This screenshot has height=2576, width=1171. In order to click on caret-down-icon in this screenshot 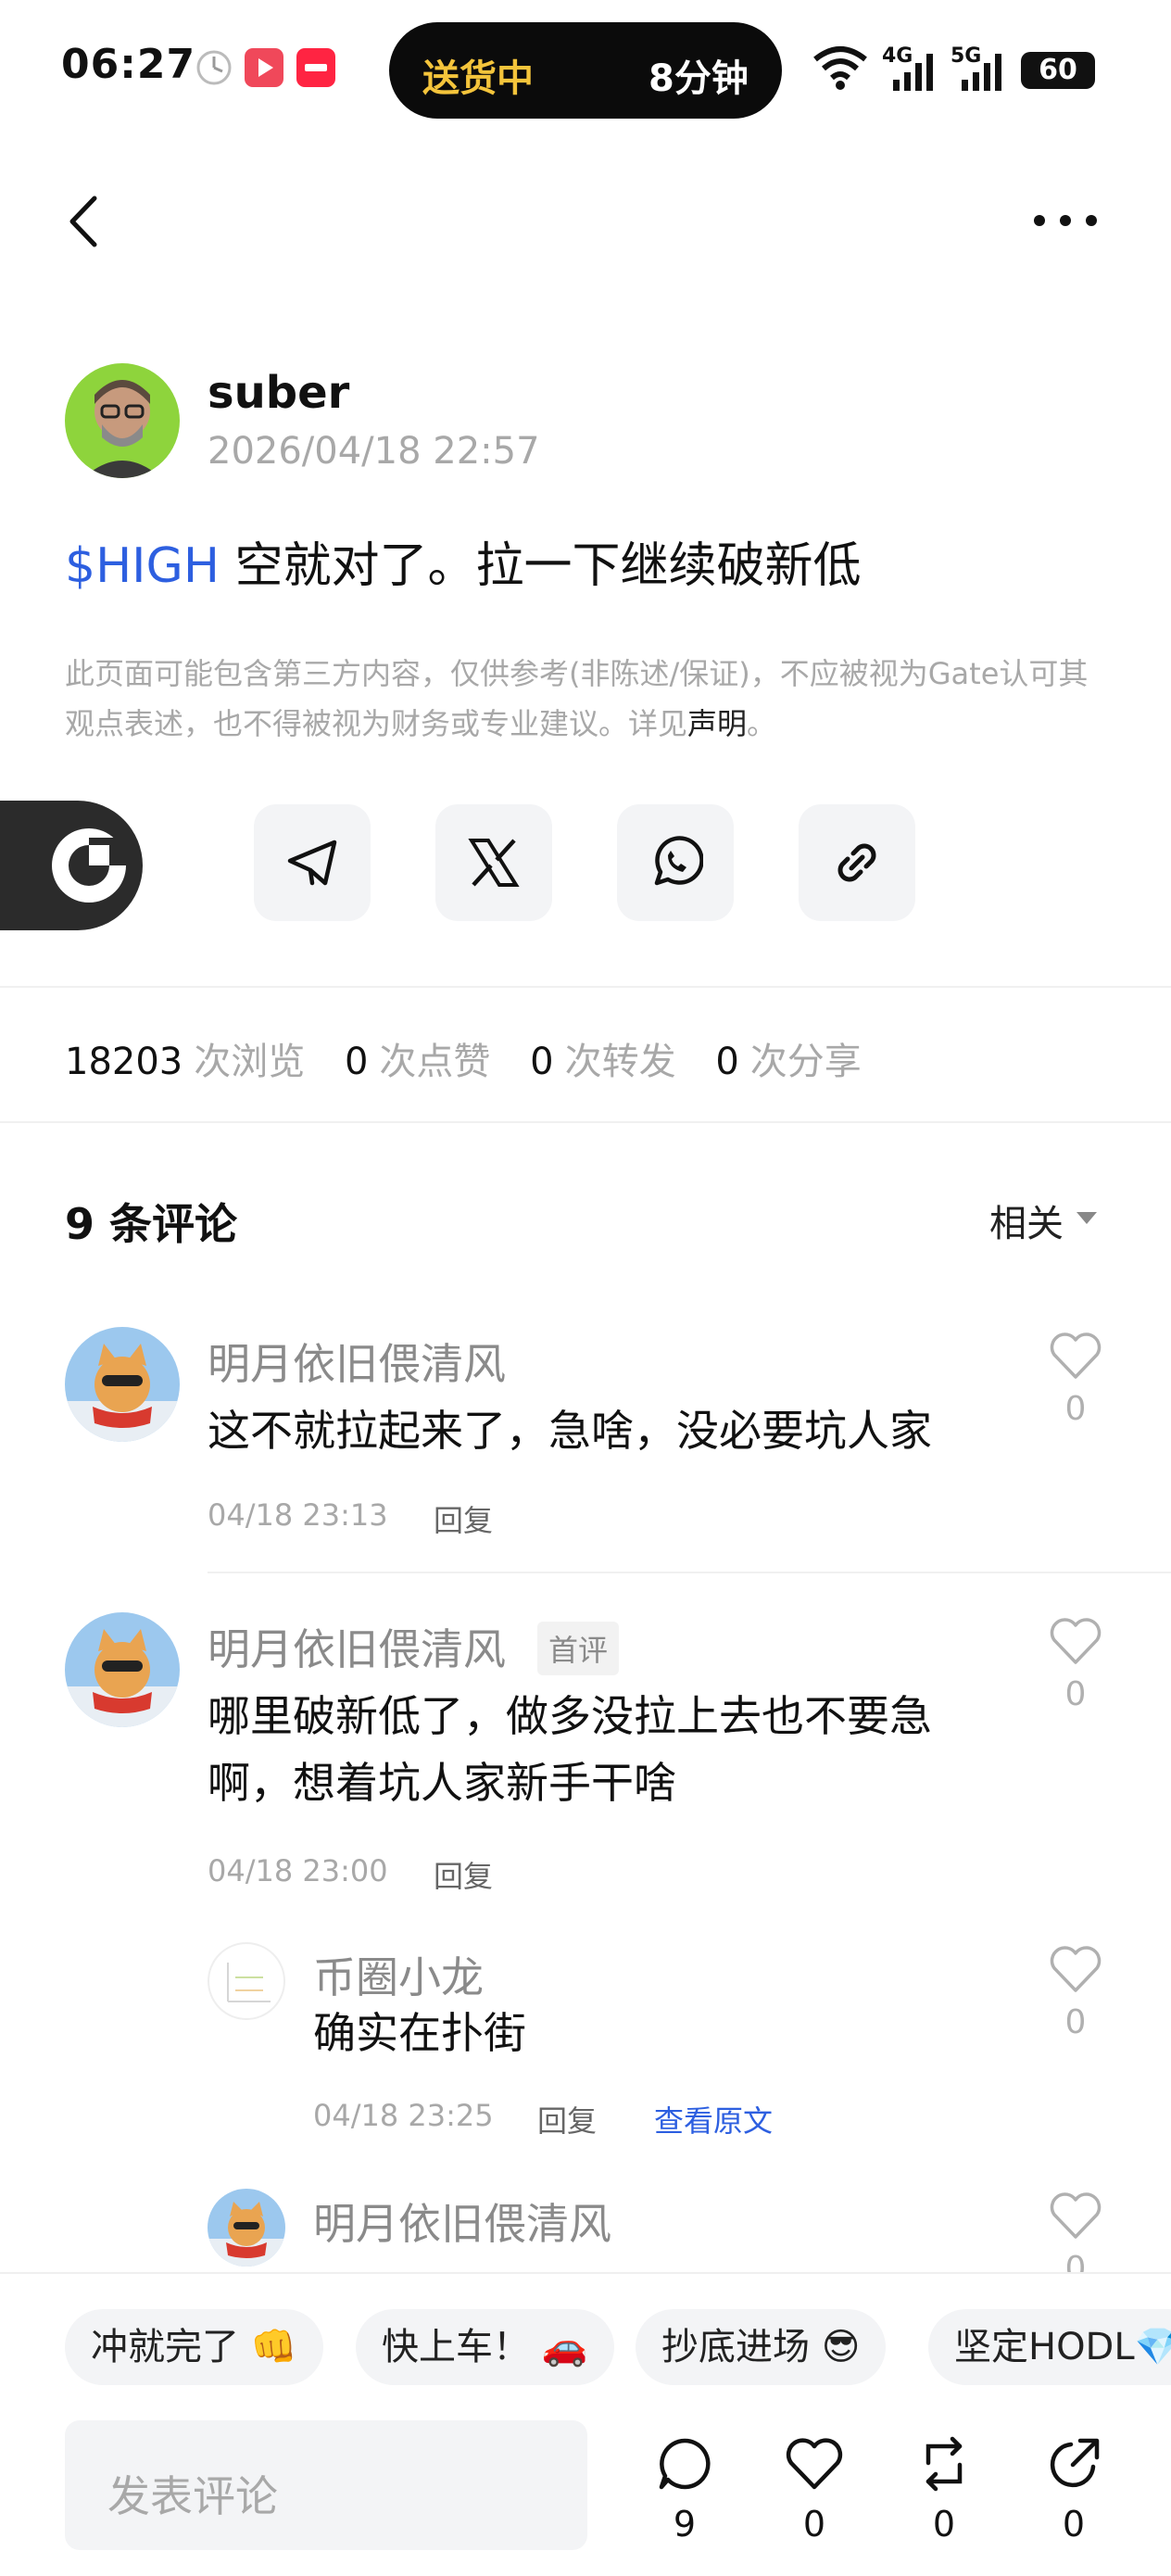, I will do `click(1087, 1218)`.